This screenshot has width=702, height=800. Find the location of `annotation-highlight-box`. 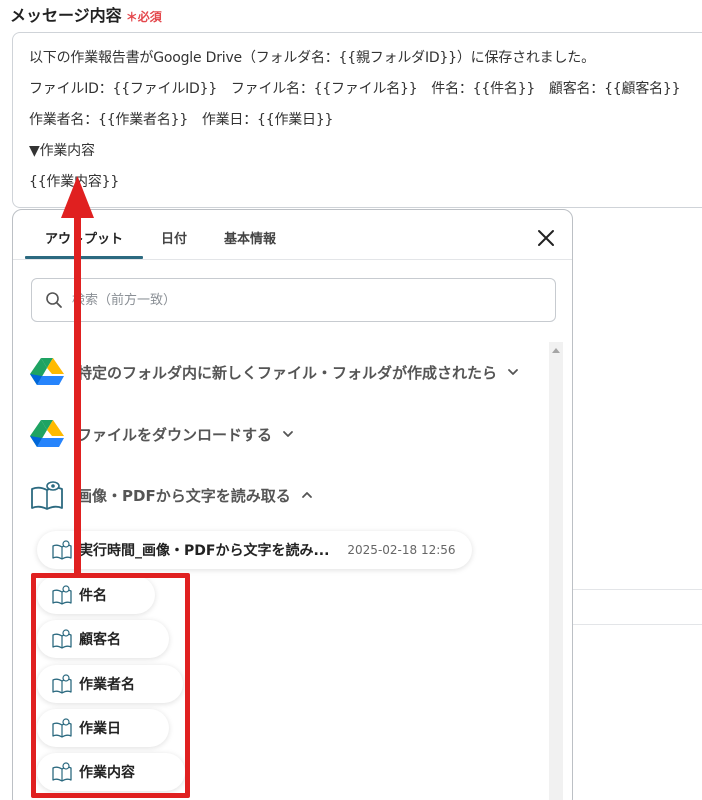

annotation-highlight-box is located at coordinates (110, 685).